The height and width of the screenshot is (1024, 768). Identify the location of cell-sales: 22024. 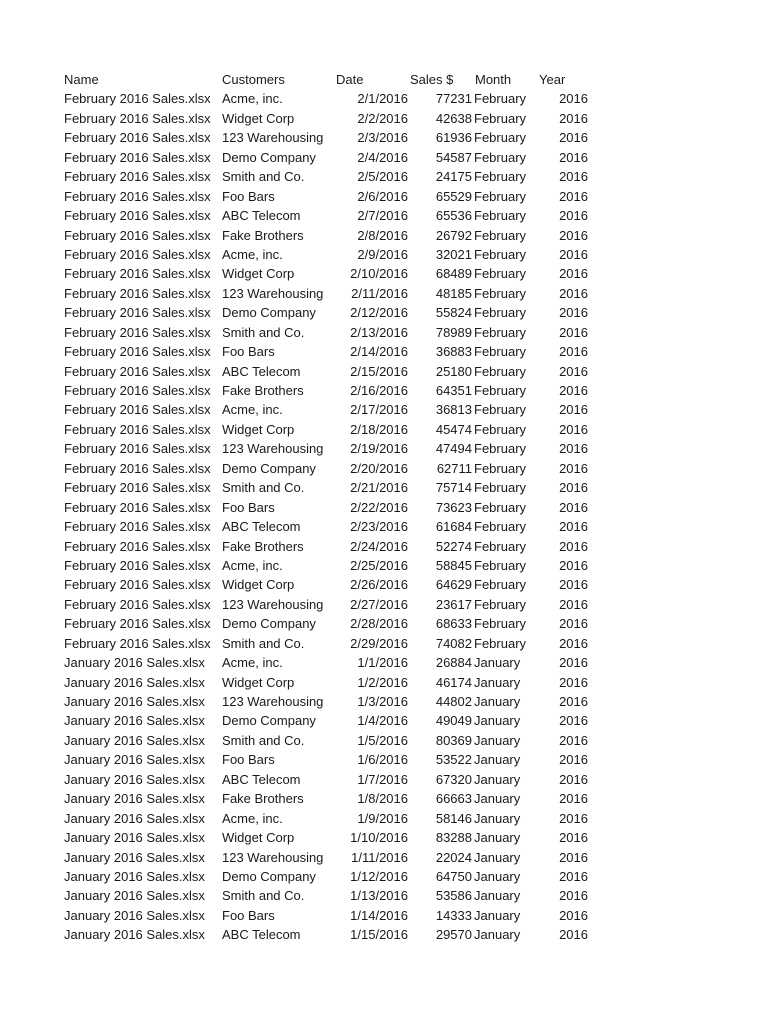
(453, 857).